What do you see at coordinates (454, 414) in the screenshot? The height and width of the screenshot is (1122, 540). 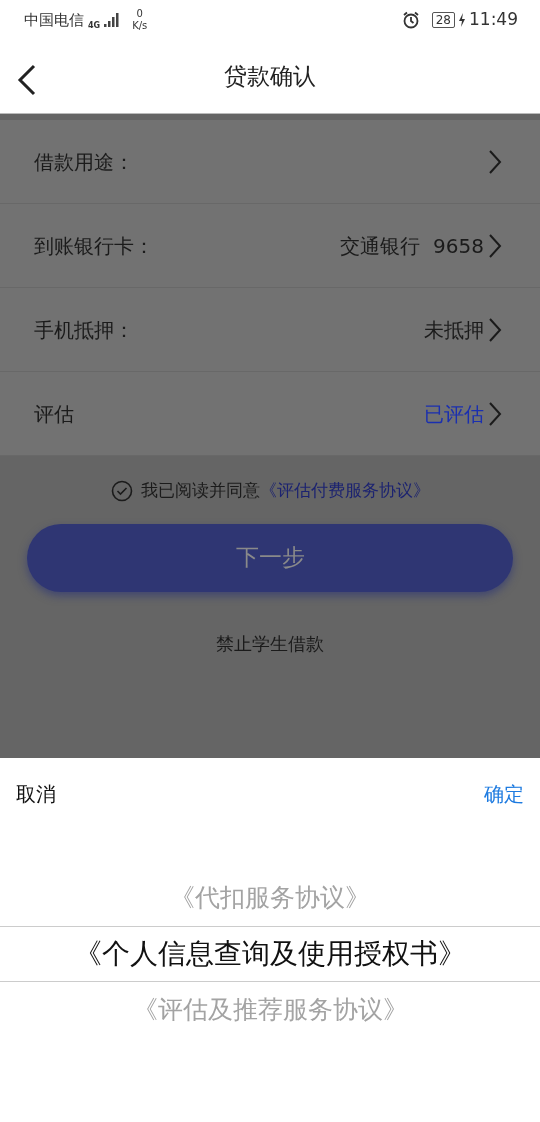 I see `row-value: 已评估` at bounding box center [454, 414].